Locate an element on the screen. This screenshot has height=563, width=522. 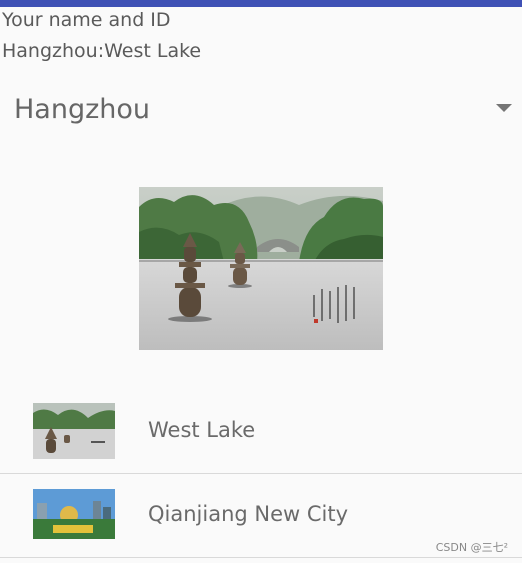
dropdown-arrow-icon is located at coordinates (504, 108).